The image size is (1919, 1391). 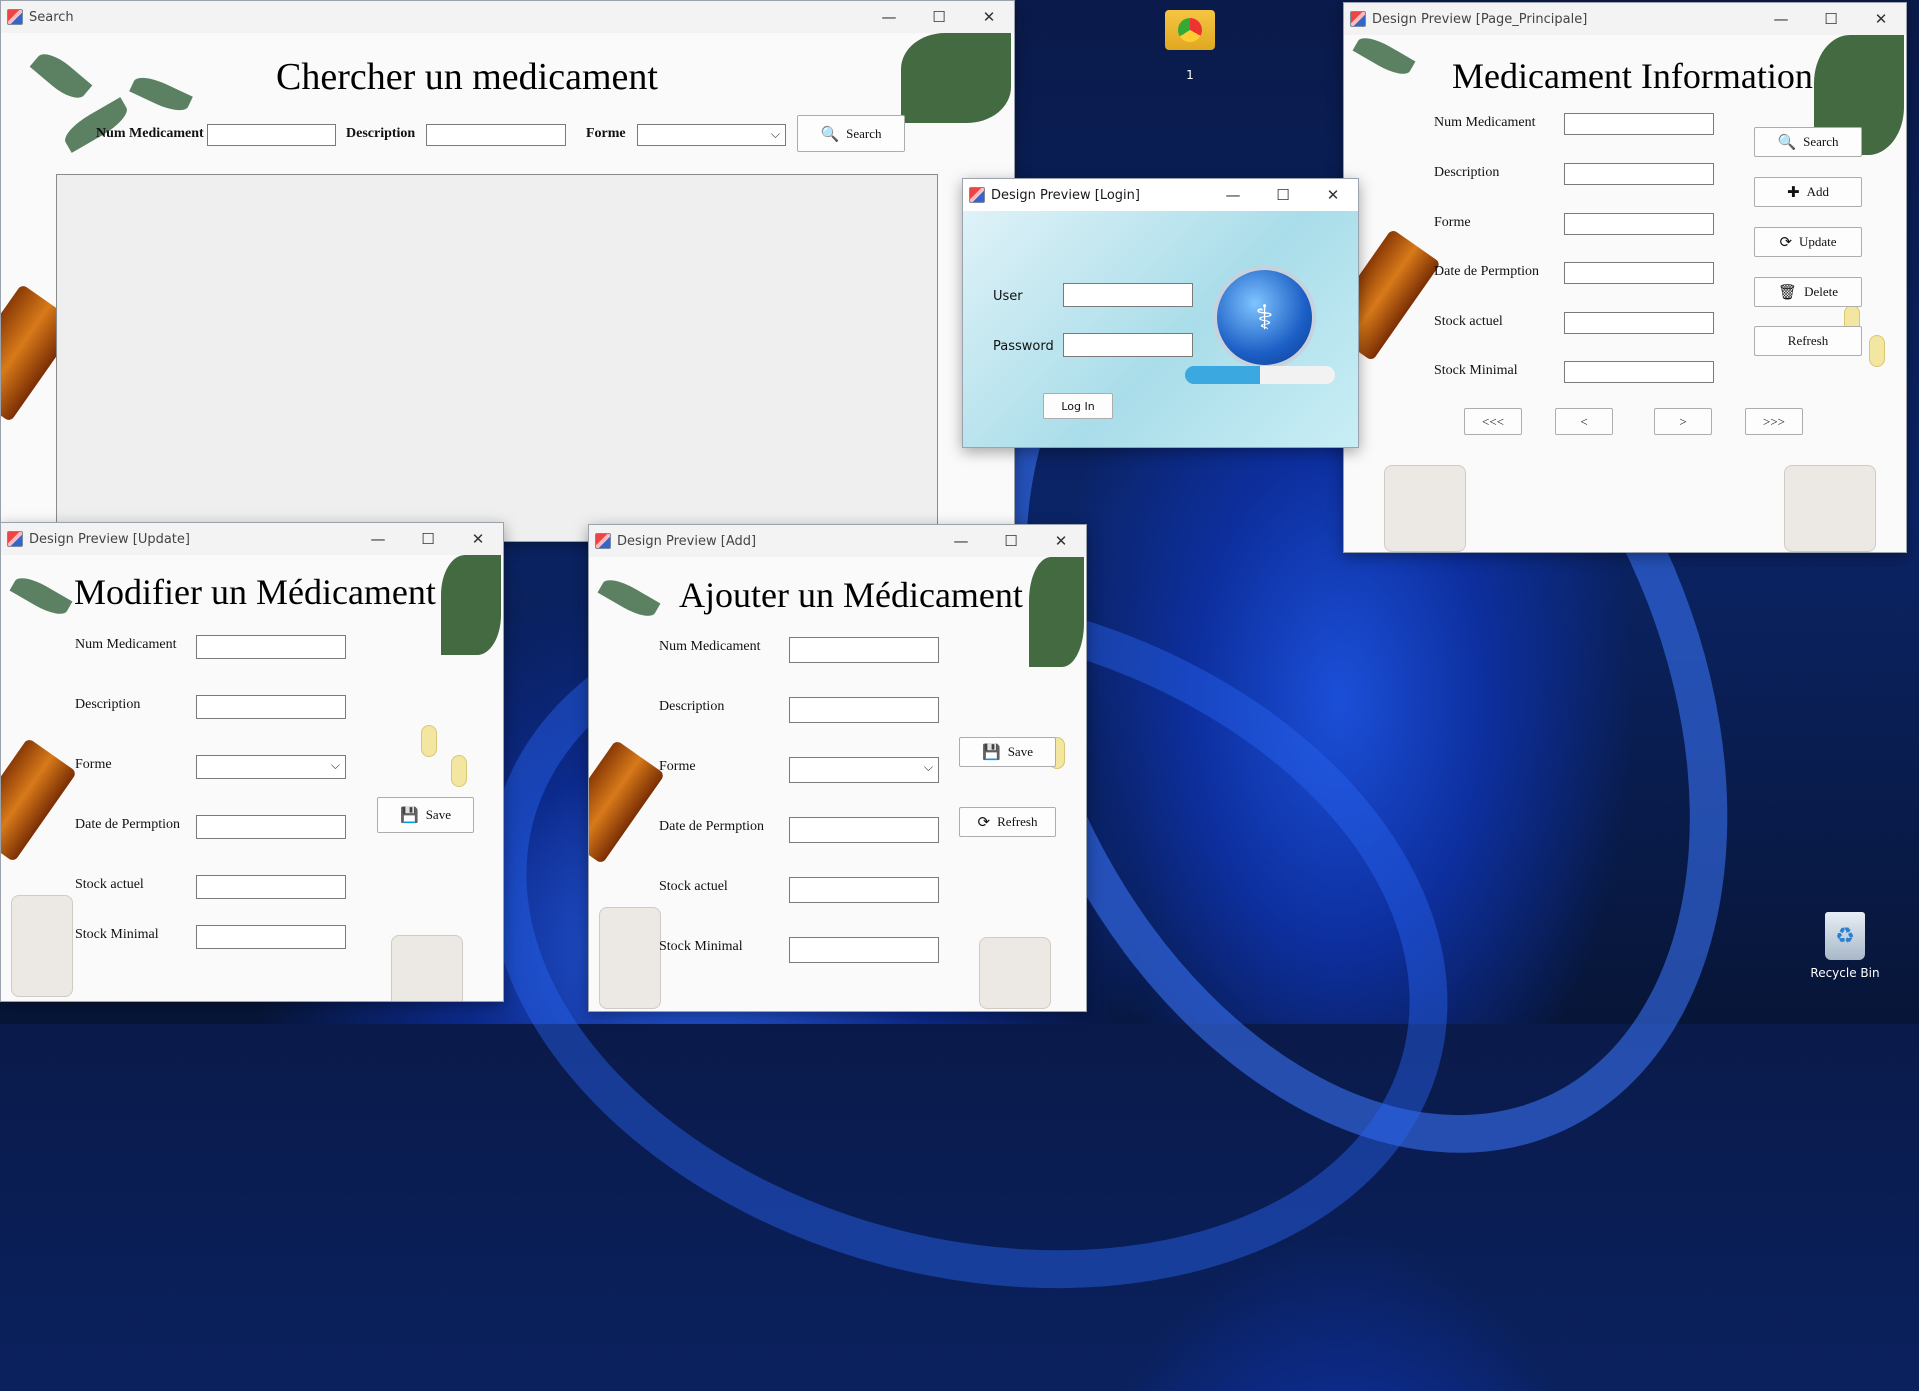 What do you see at coordinates (1128, 345) in the screenshot?
I see `password-input` at bounding box center [1128, 345].